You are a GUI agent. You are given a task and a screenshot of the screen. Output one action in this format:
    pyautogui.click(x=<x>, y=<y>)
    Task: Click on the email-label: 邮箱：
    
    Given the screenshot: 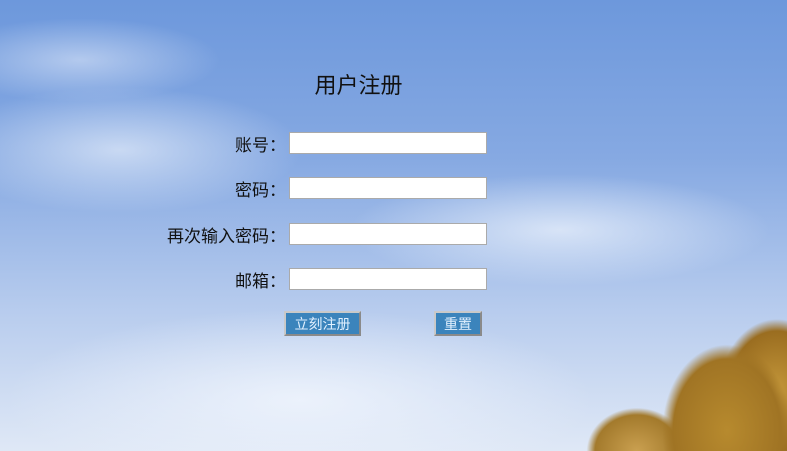 What is the action you would take?
    pyautogui.click(x=260, y=281)
    